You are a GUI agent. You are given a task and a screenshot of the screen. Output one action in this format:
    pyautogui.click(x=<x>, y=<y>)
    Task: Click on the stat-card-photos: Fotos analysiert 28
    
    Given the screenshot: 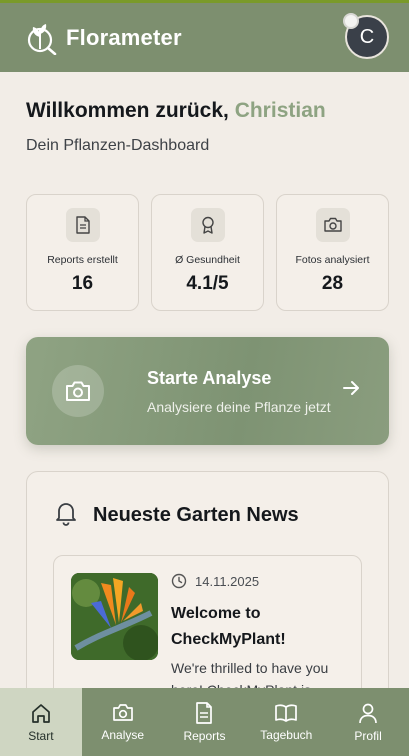 What is the action you would take?
    pyautogui.click(x=332, y=252)
    